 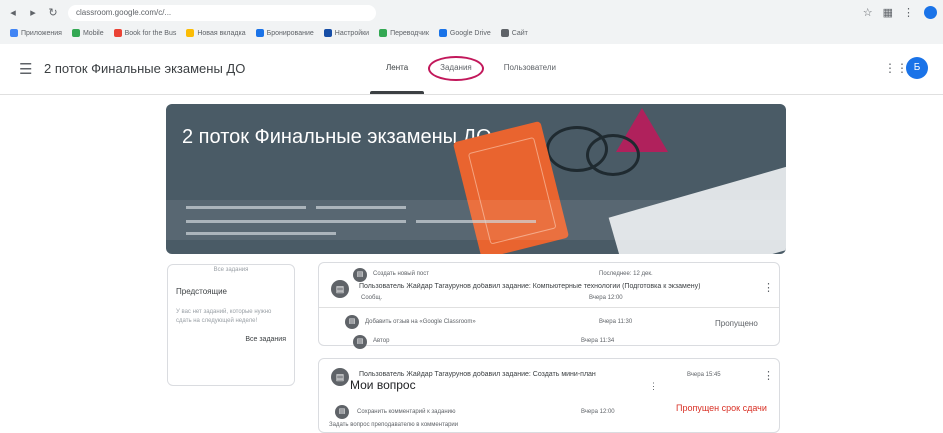 What do you see at coordinates (87, 33) in the screenshot?
I see `bookmark-item: Mobile` at bounding box center [87, 33].